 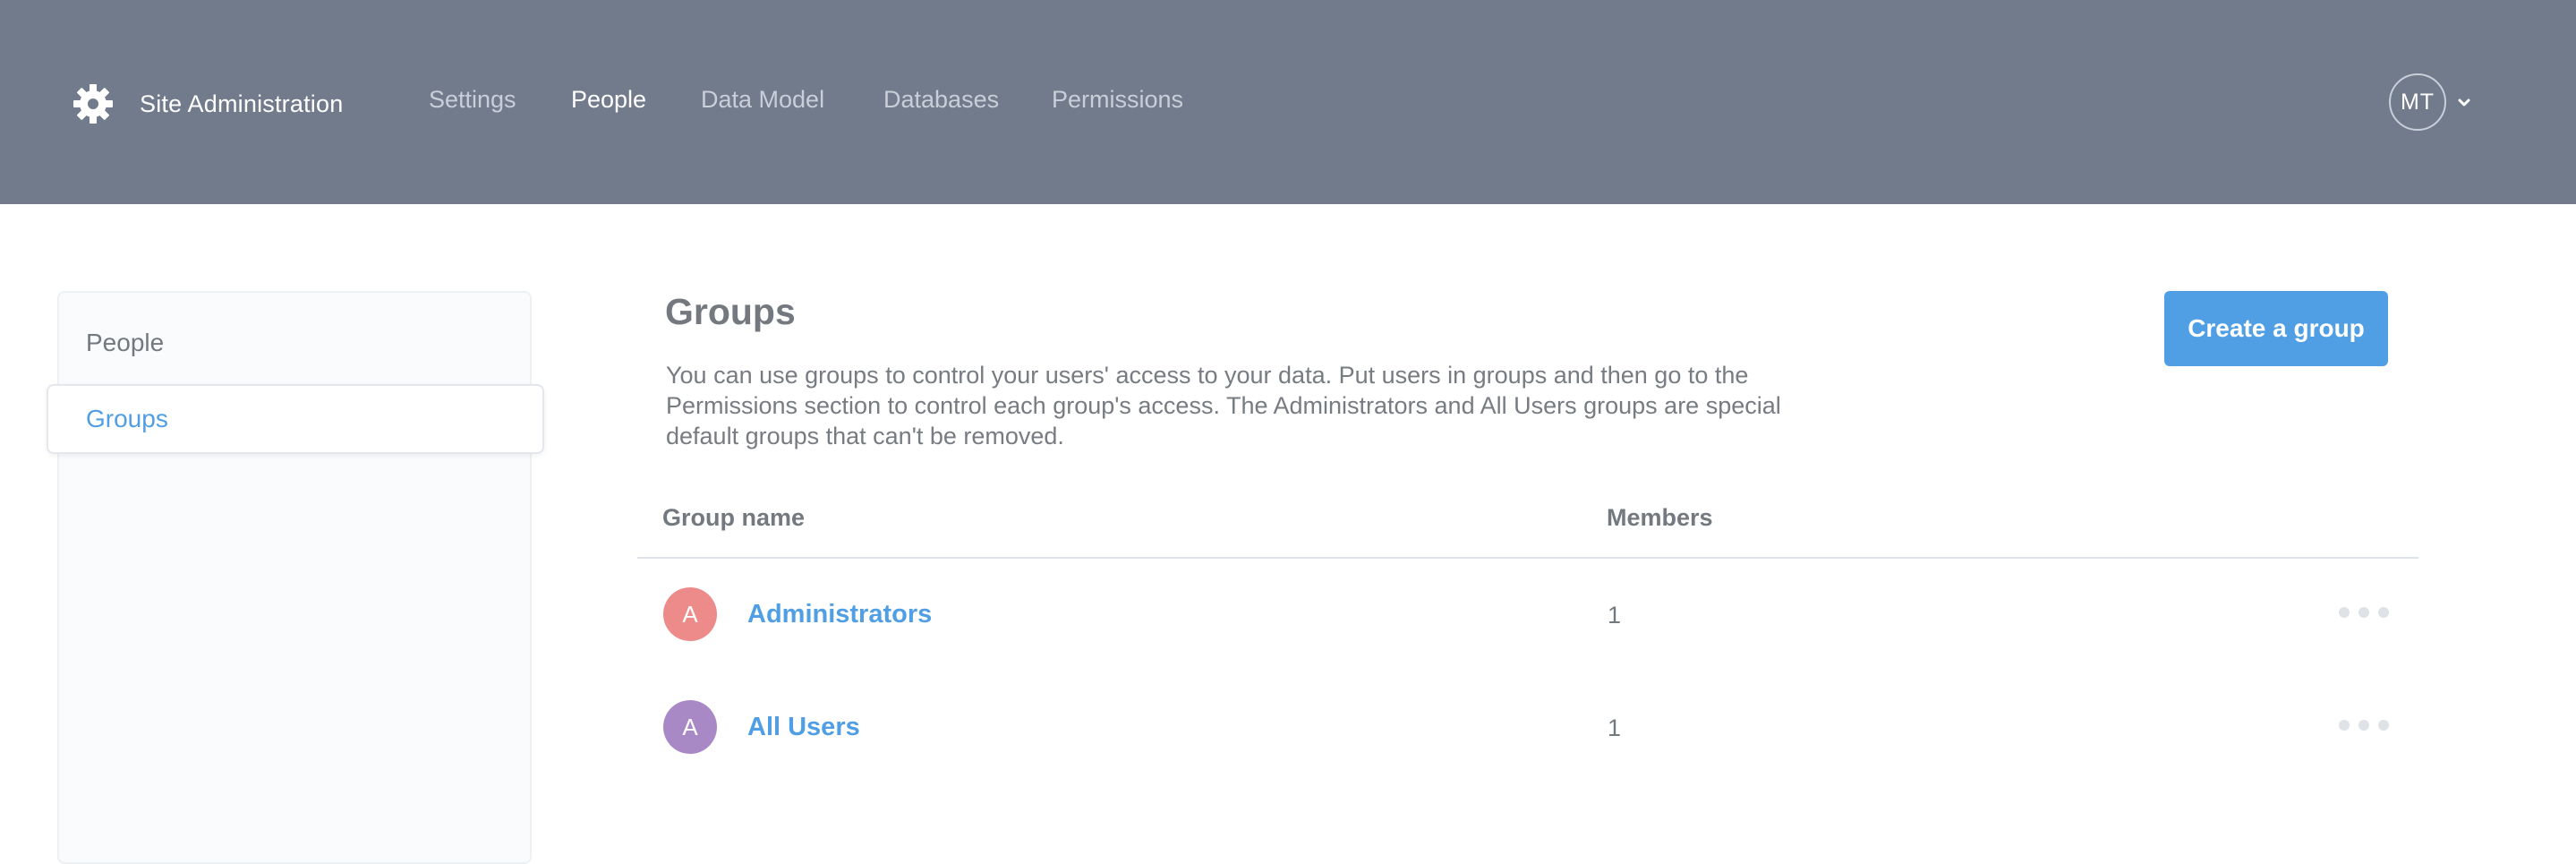 I want to click on group-name-link: Administrators, so click(x=839, y=614).